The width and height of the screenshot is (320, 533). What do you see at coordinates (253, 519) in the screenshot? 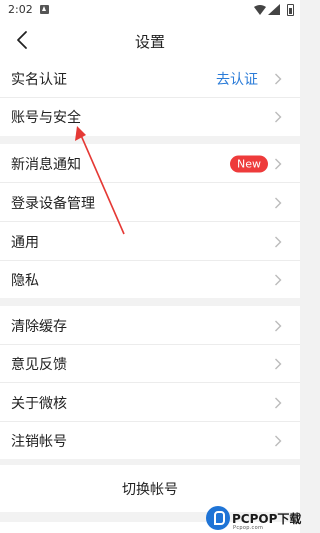
I see `watermark-logo: PCPOP下载 Pcpop.com` at bounding box center [253, 519].